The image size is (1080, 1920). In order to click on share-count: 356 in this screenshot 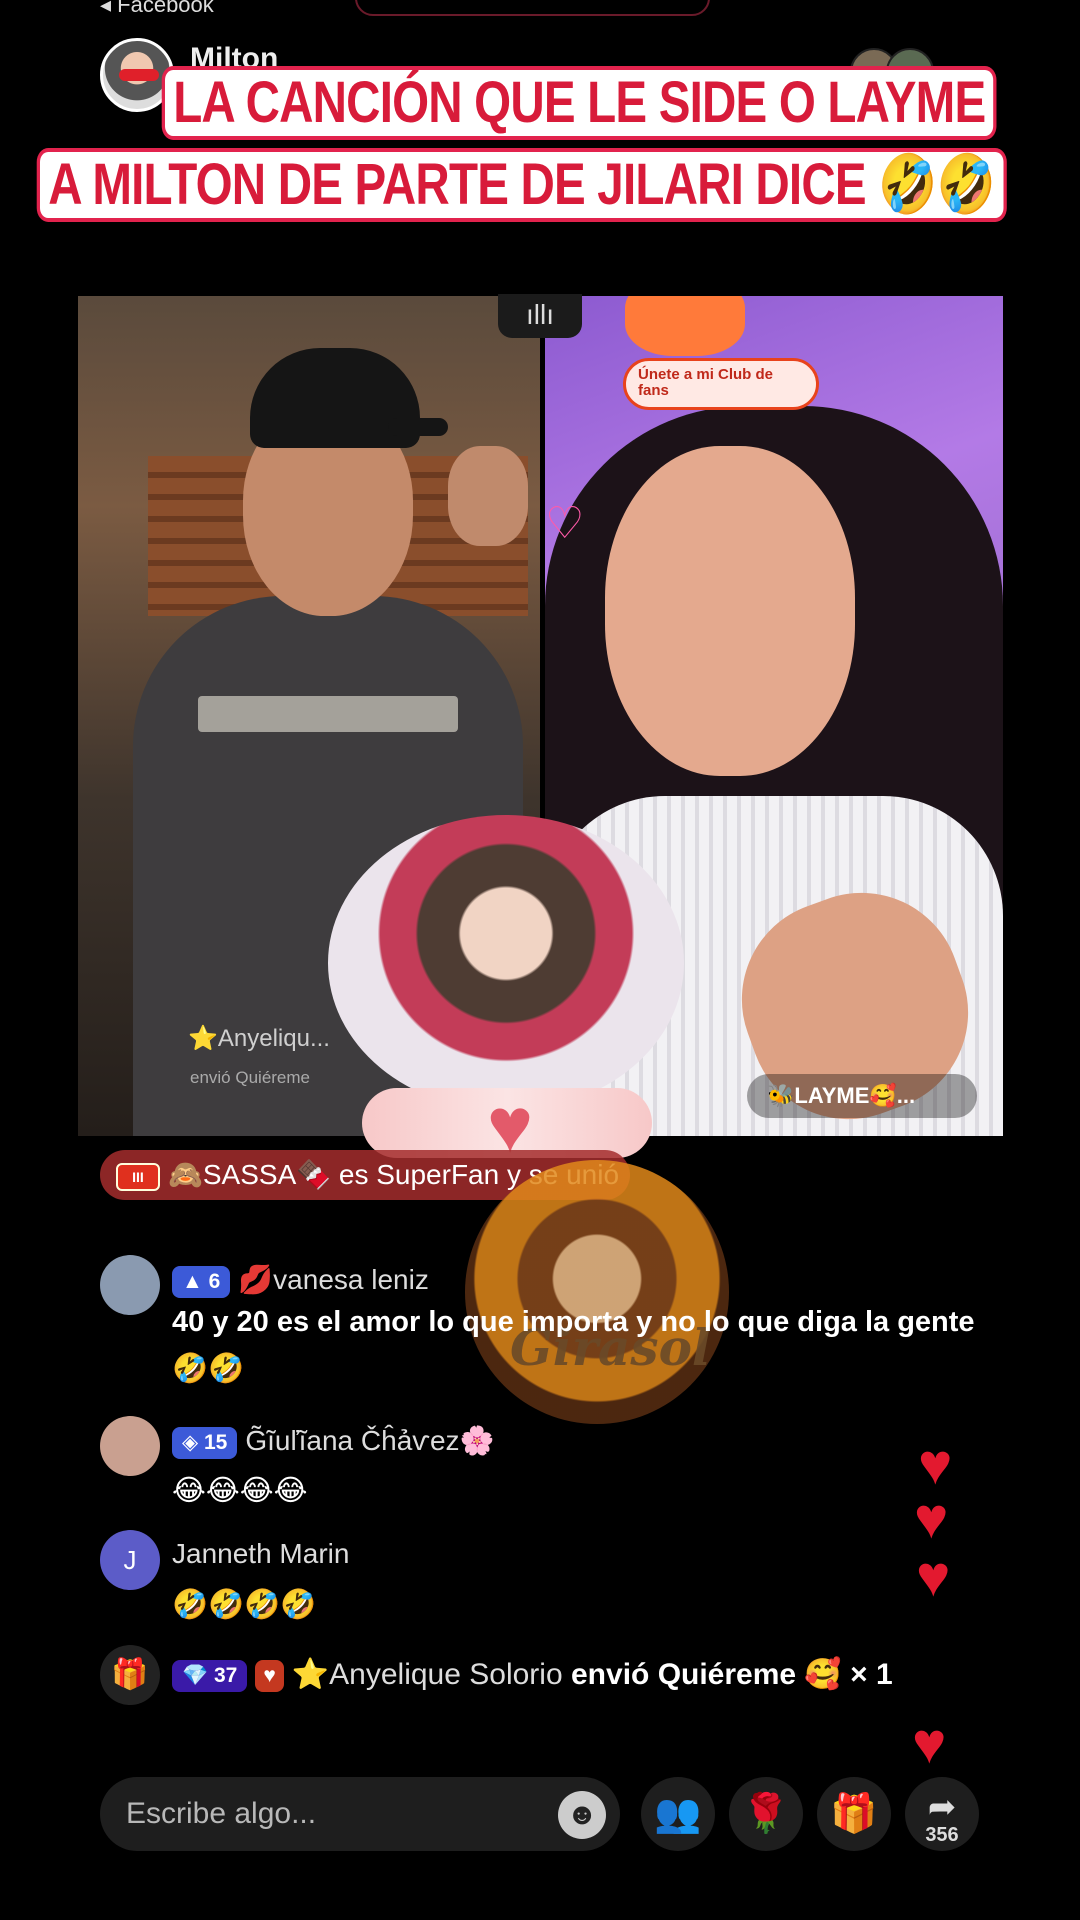, I will do `click(942, 1835)`.